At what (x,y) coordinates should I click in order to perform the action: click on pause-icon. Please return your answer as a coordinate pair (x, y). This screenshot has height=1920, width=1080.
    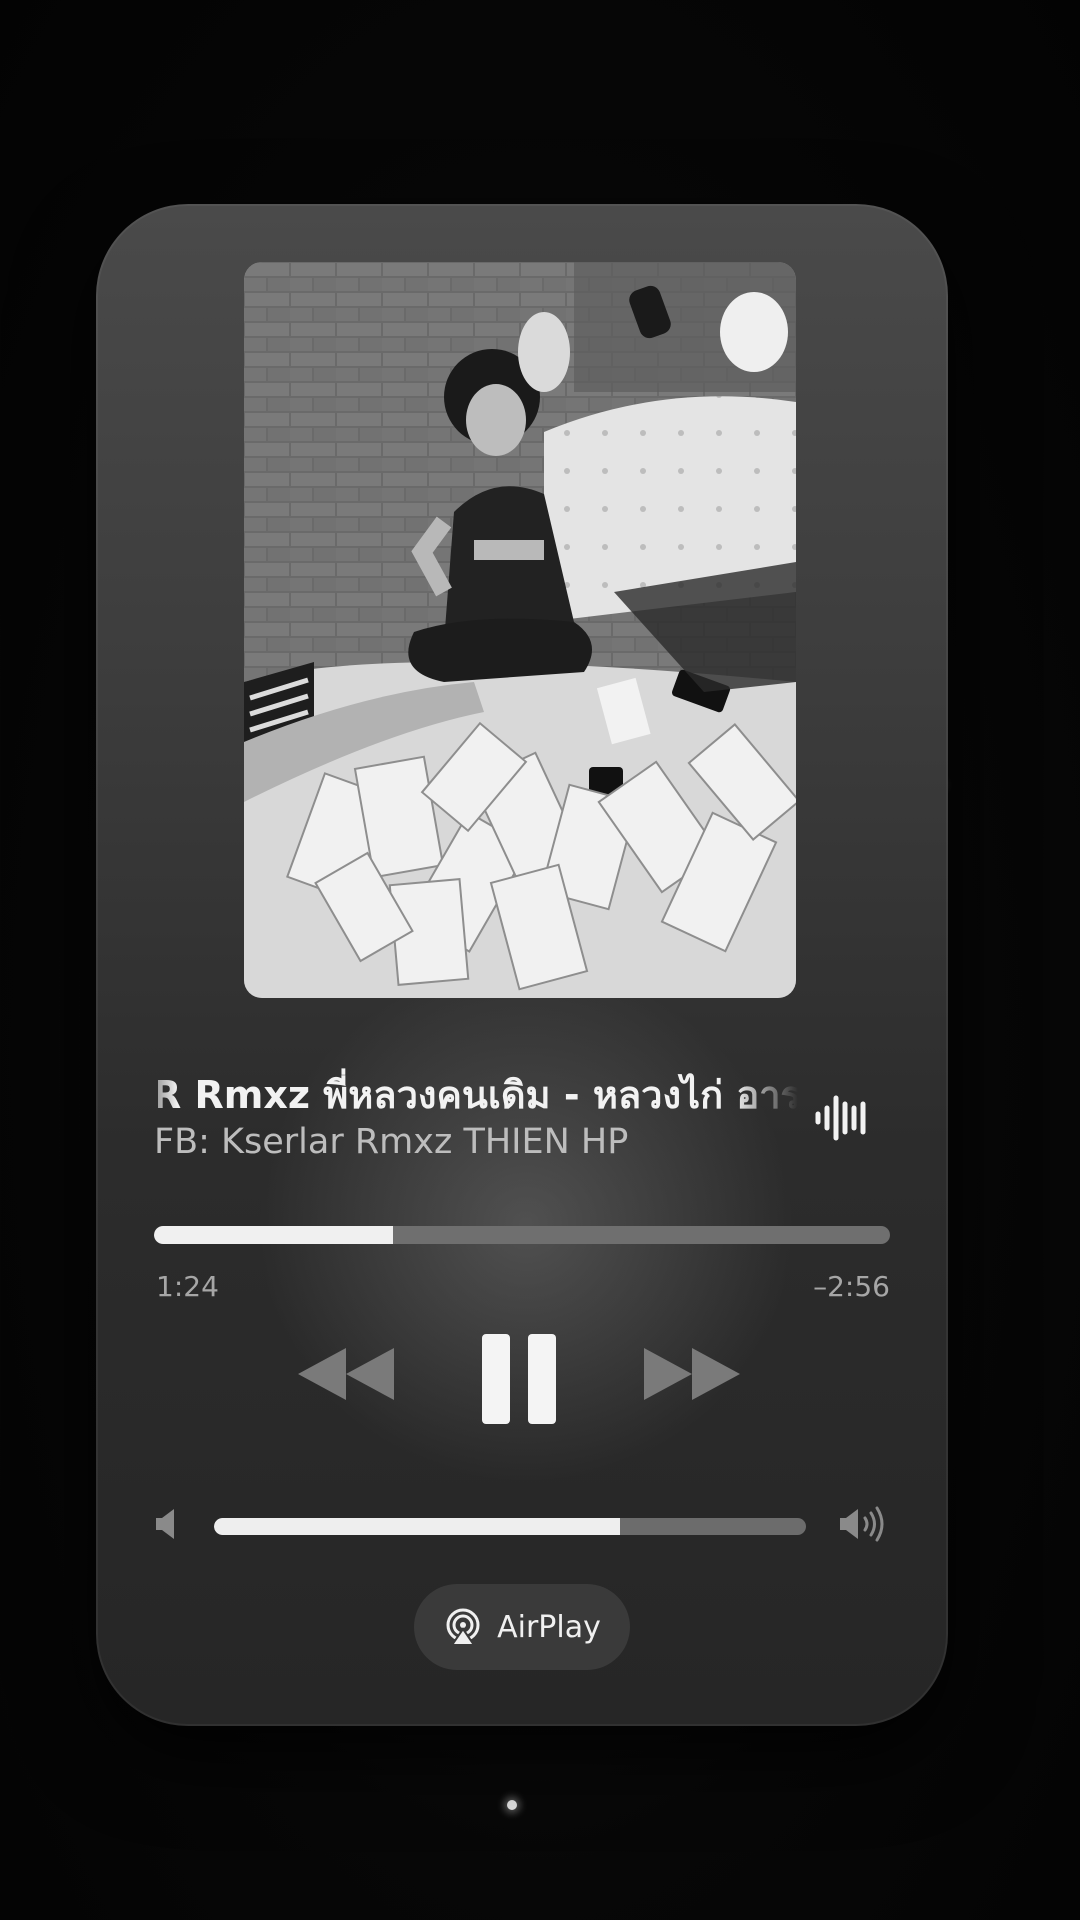
    Looking at the image, I should click on (519, 1379).